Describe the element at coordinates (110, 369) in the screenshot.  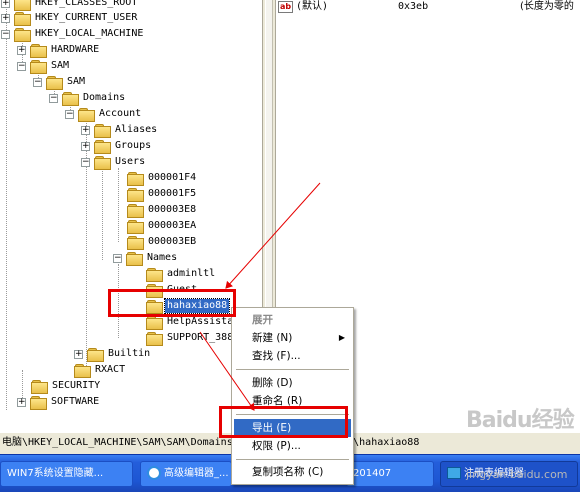
I see `tree-node-label: RXACT` at that location.